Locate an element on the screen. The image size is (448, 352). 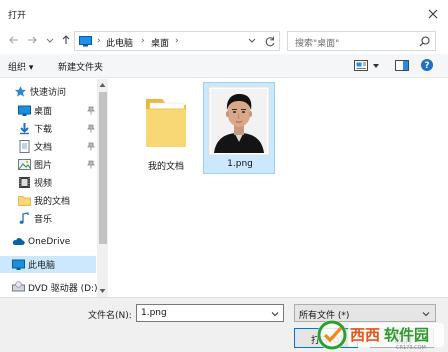
star-icon is located at coordinates (20, 91).